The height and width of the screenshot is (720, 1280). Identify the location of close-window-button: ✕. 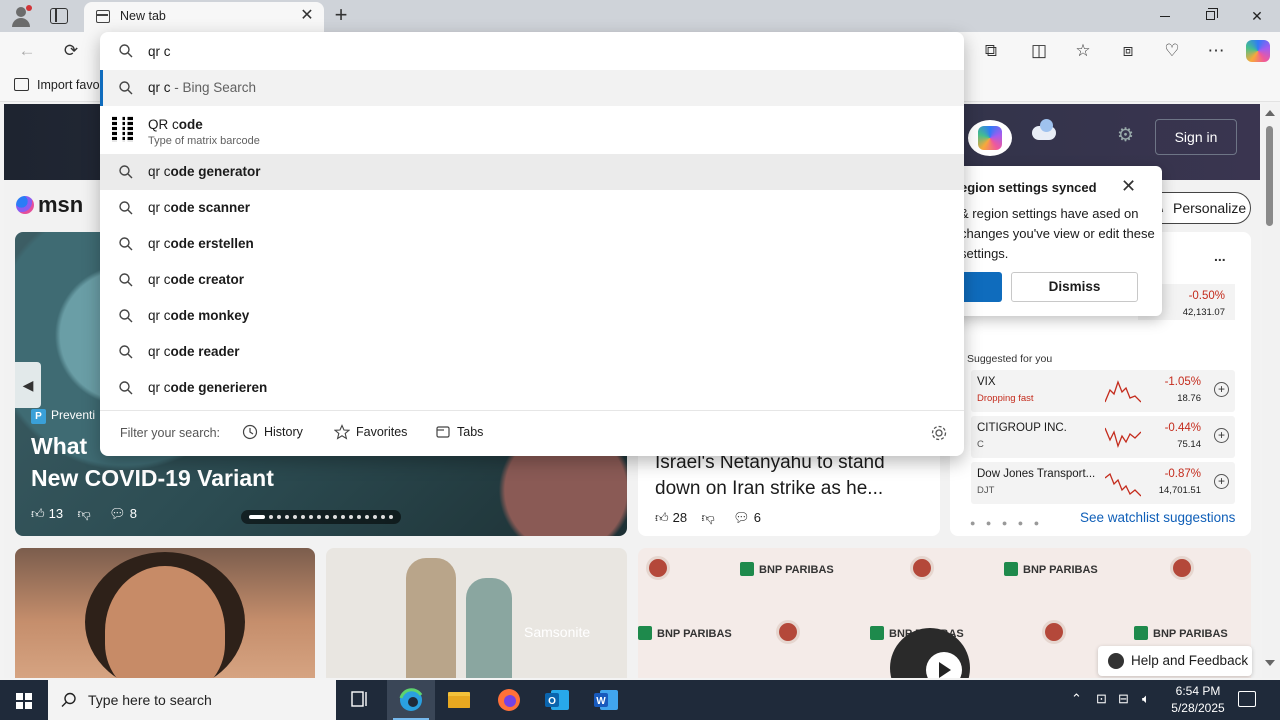
(1257, 16).